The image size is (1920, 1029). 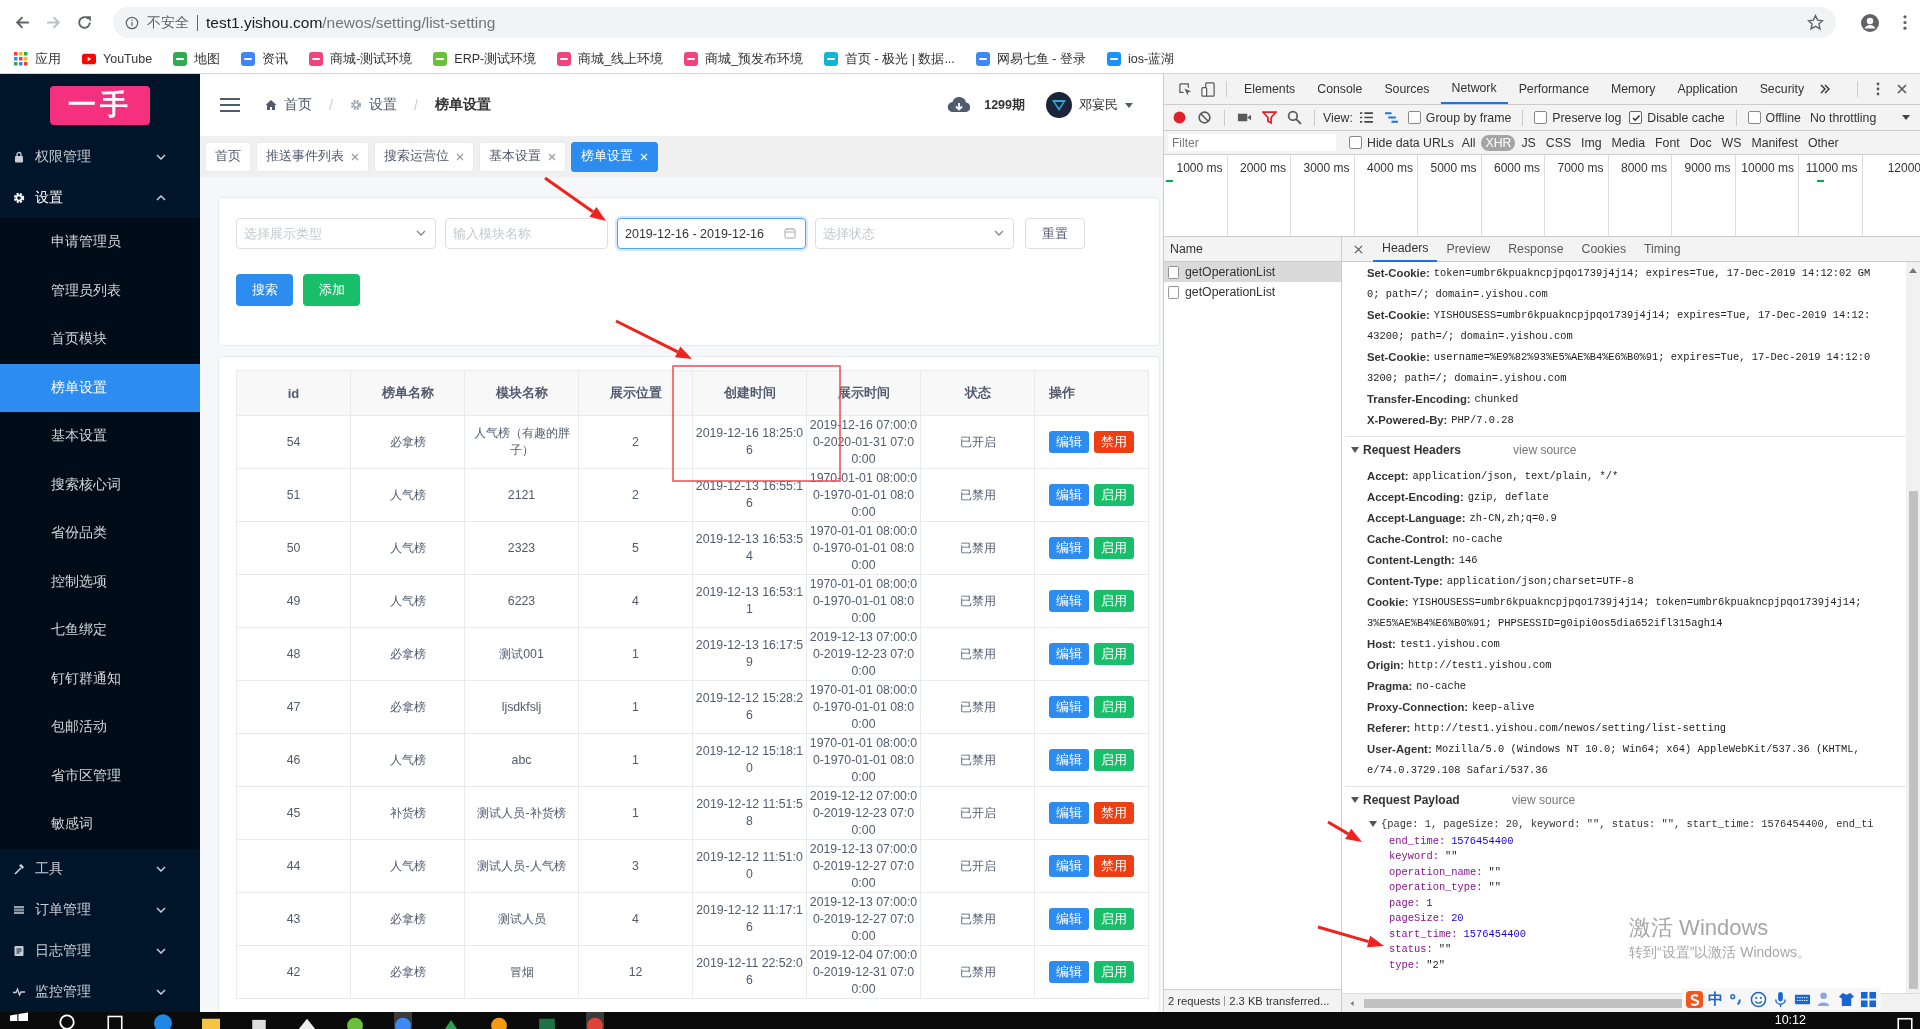 I want to click on shirt-icon, so click(x=1846, y=999).